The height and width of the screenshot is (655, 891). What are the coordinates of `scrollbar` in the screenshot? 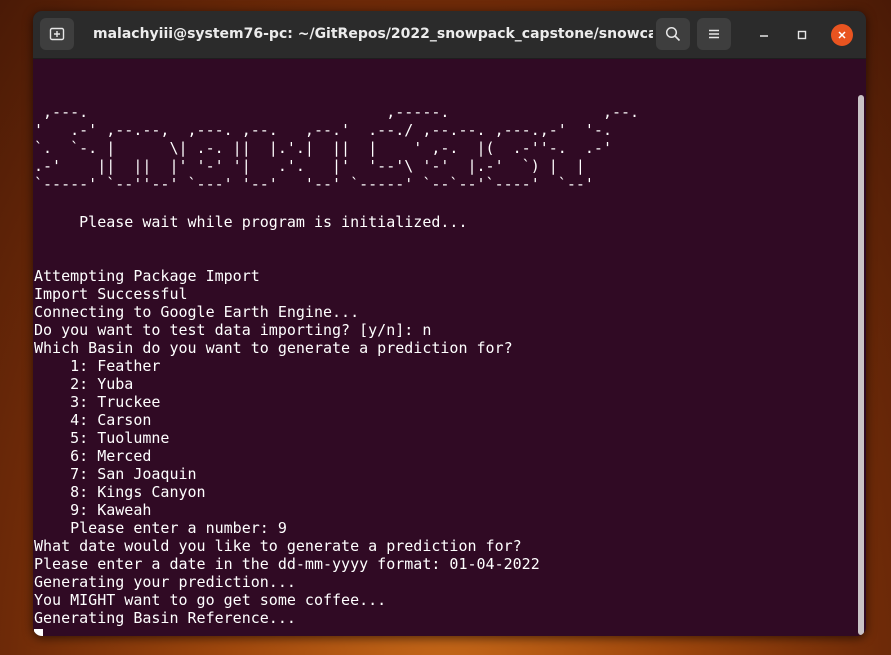 It's located at (861, 365).